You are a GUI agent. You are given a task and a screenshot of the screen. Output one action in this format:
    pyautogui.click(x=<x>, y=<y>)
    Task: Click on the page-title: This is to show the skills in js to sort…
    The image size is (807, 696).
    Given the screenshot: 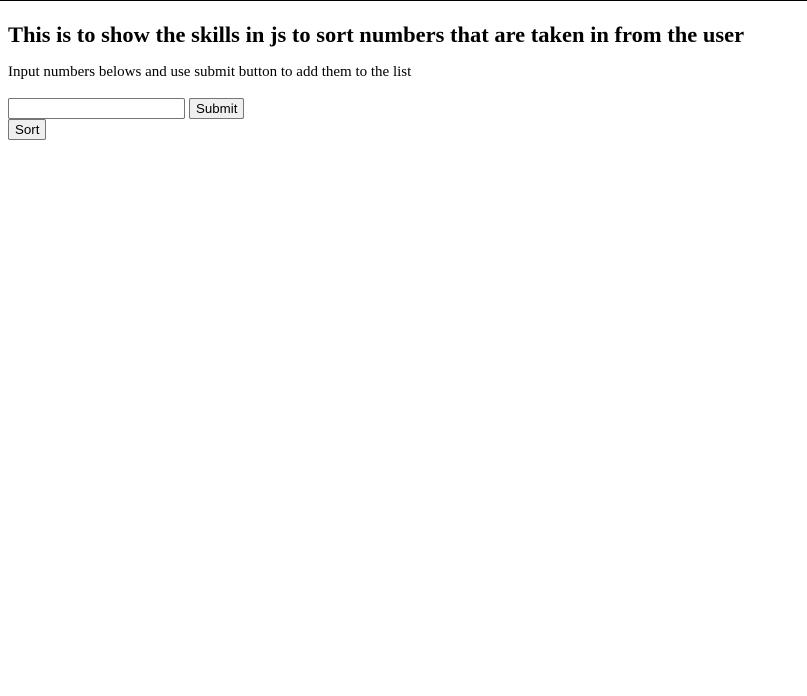 What is the action you would take?
    pyautogui.click(x=376, y=34)
    